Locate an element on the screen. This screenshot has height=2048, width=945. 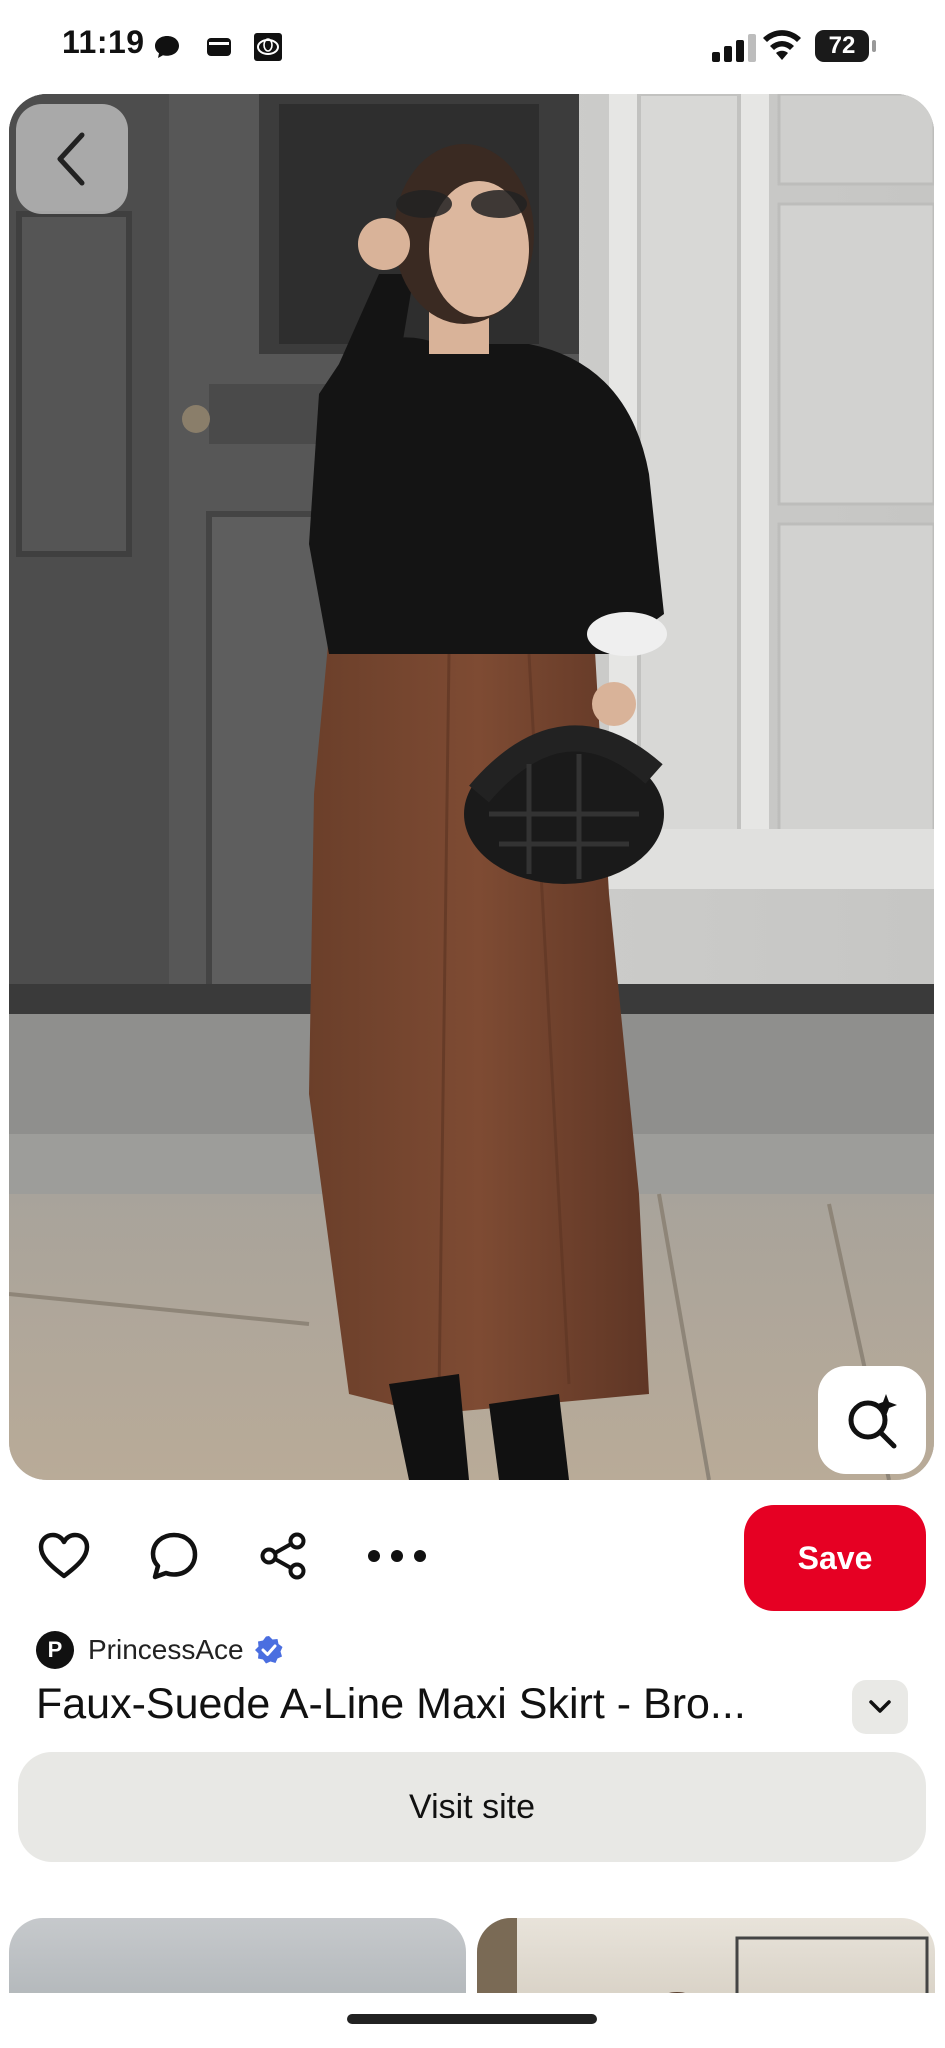
verified-badge-icon is located at coordinates (268, 1650).